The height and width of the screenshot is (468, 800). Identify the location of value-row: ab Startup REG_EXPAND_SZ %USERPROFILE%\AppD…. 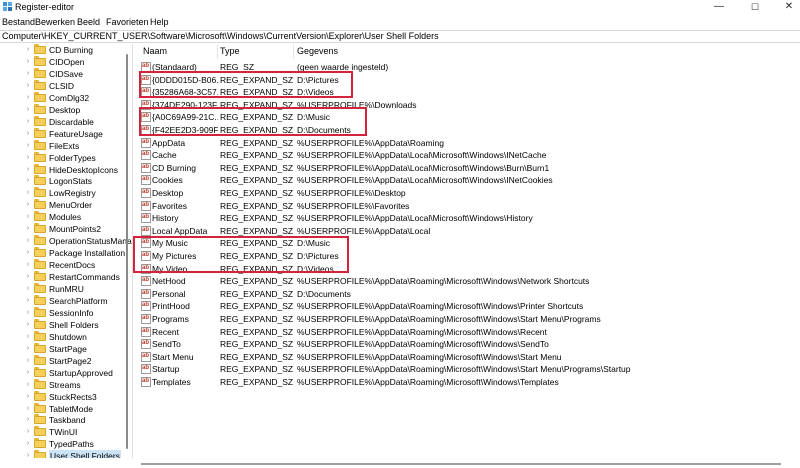
(468, 369).